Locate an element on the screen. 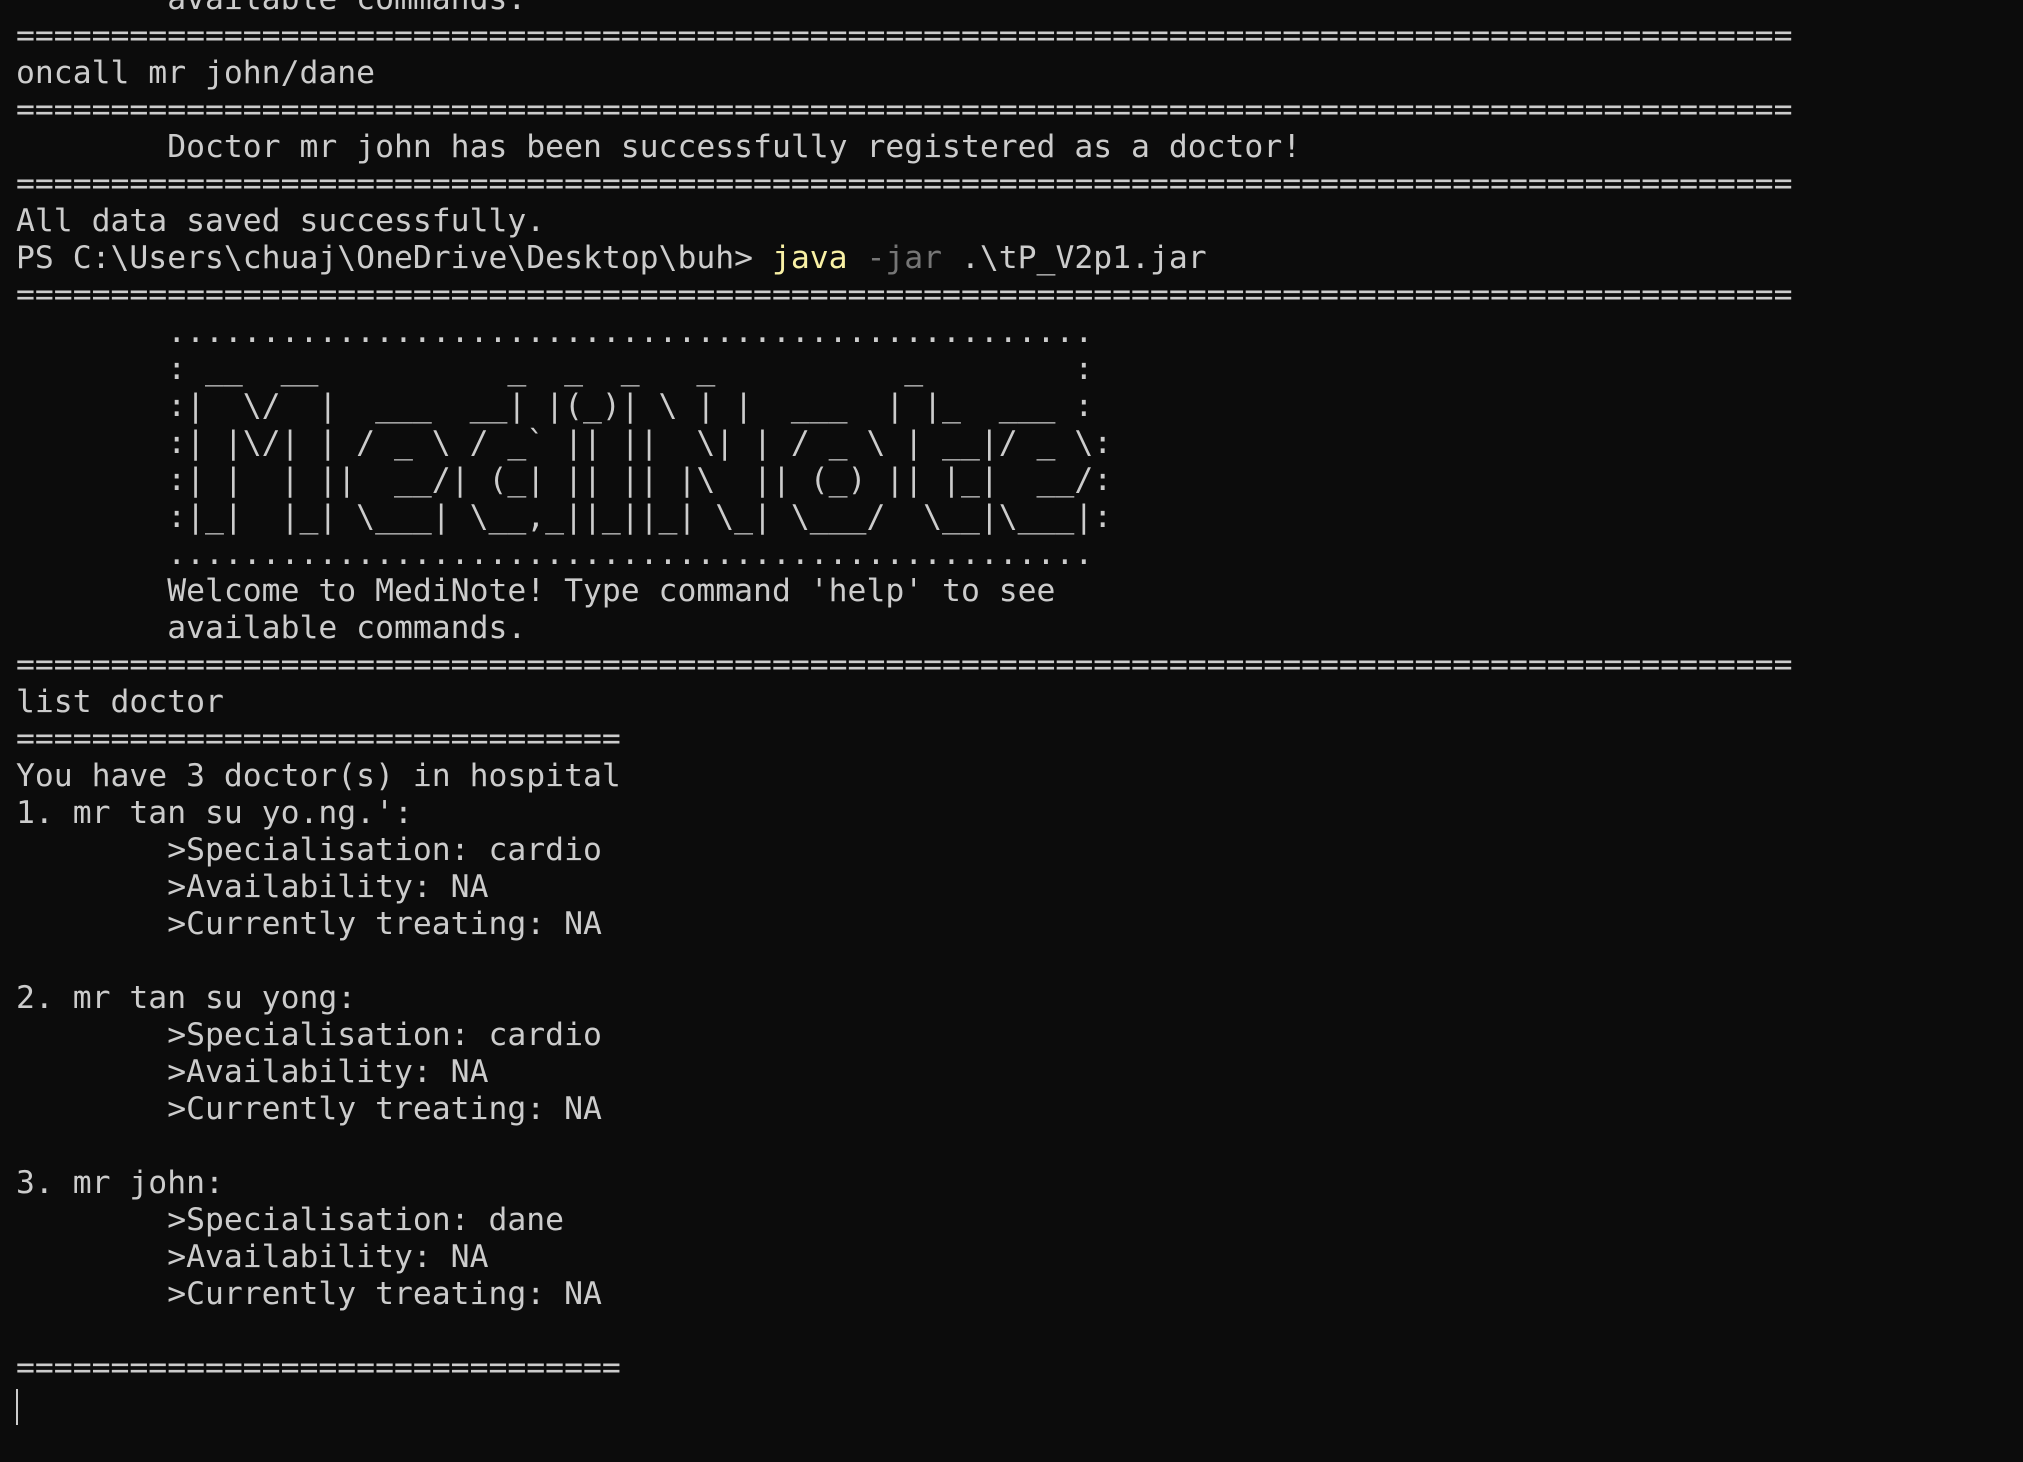 The width and height of the screenshot is (2023, 1462). terminal-line: oncall mr john/dane is located at coordinates (196, 73).